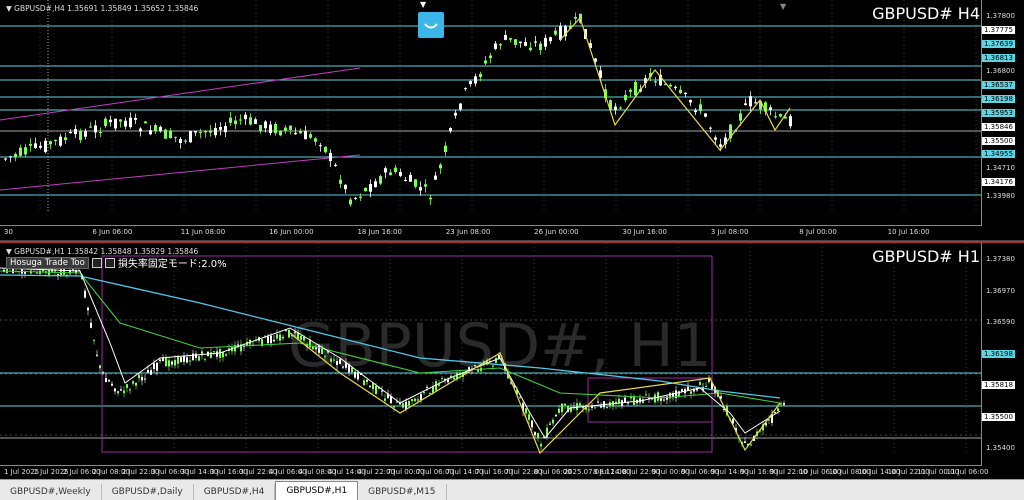 The image size is (1024, 500). What do you see at coordinates (998, 385) in the screenshot?
I see `price-label: 1.35818` at bounding box center [998, 385].